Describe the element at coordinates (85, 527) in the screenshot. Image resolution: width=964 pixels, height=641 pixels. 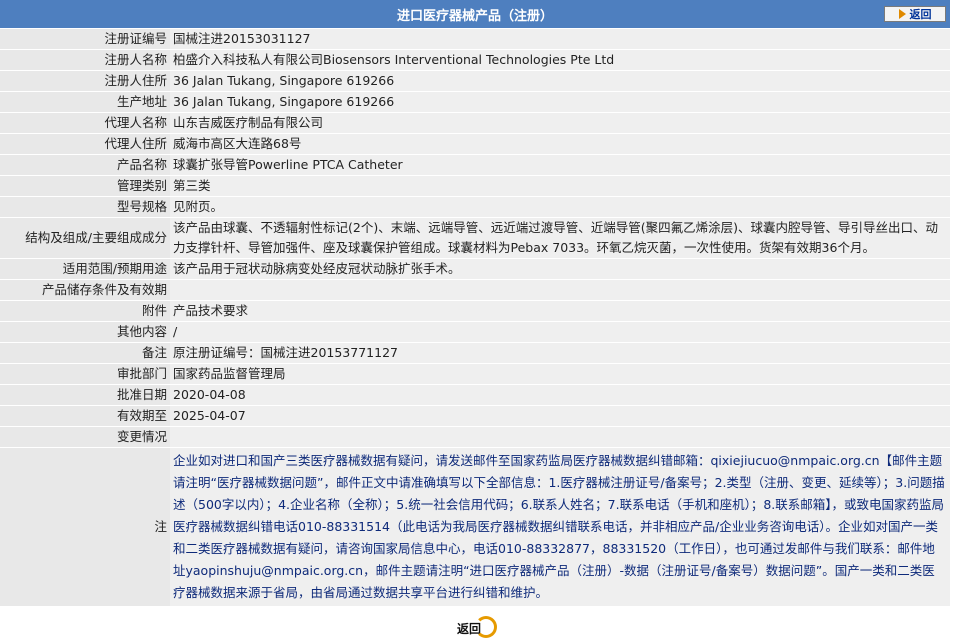
I see `note-label: 注` at that location.